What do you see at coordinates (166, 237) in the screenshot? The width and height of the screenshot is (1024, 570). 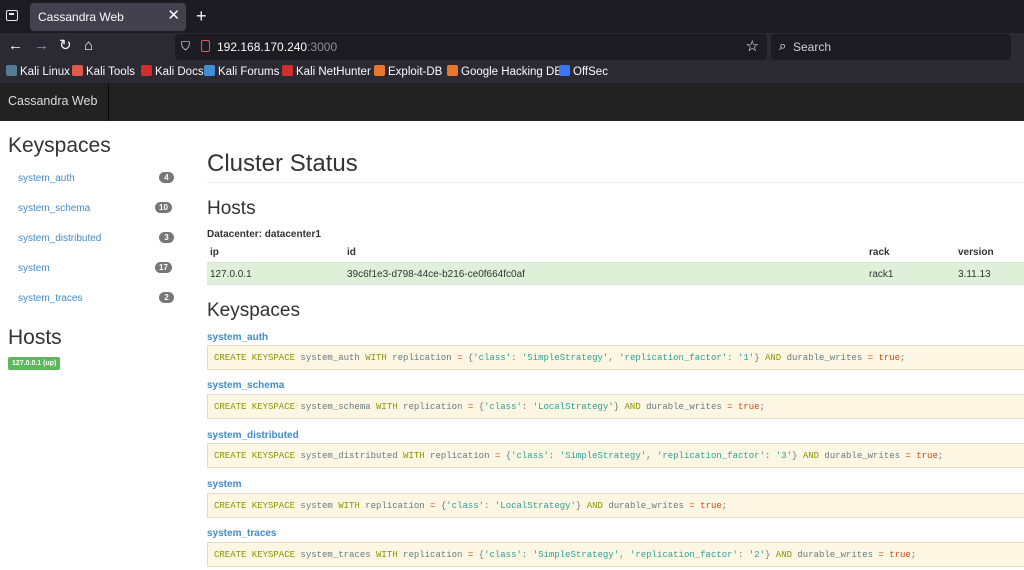 I see `sidebar-badge-system-distributed: 3` at bounding box center [166, 237].